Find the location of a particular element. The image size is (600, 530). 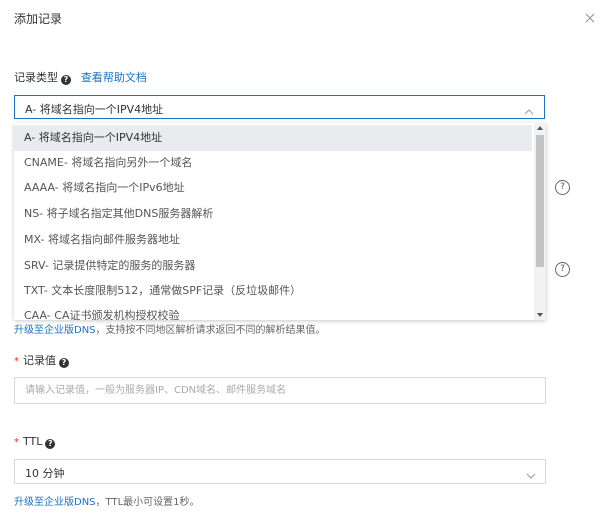

scrollbar-thumb is located at coordinates (540, 201).